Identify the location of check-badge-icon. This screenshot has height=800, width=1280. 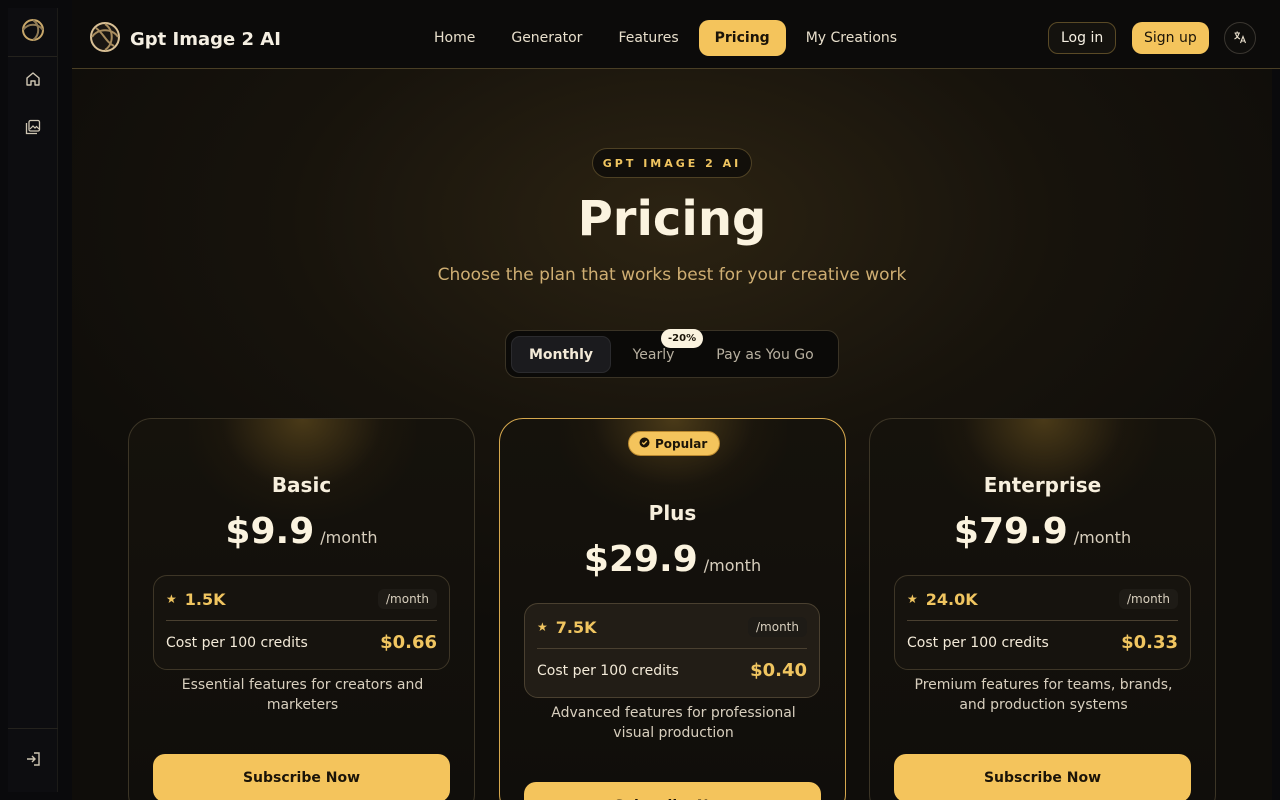
(644, 444).